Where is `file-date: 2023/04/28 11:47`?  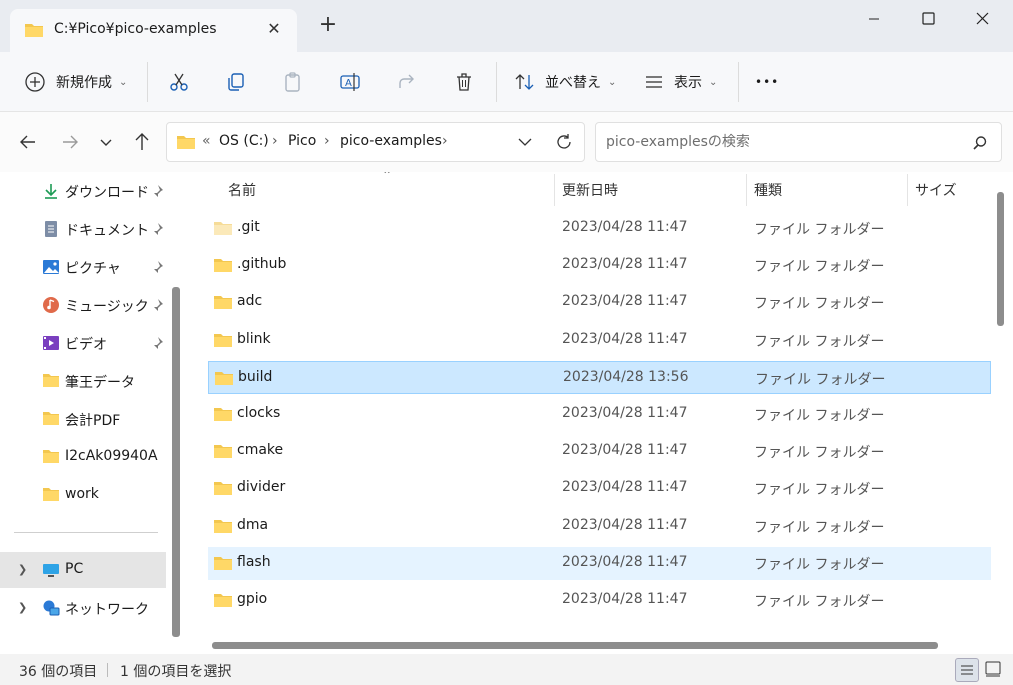 file-date: 2023/04/28 11:47 is located at coordinates (625, 413).